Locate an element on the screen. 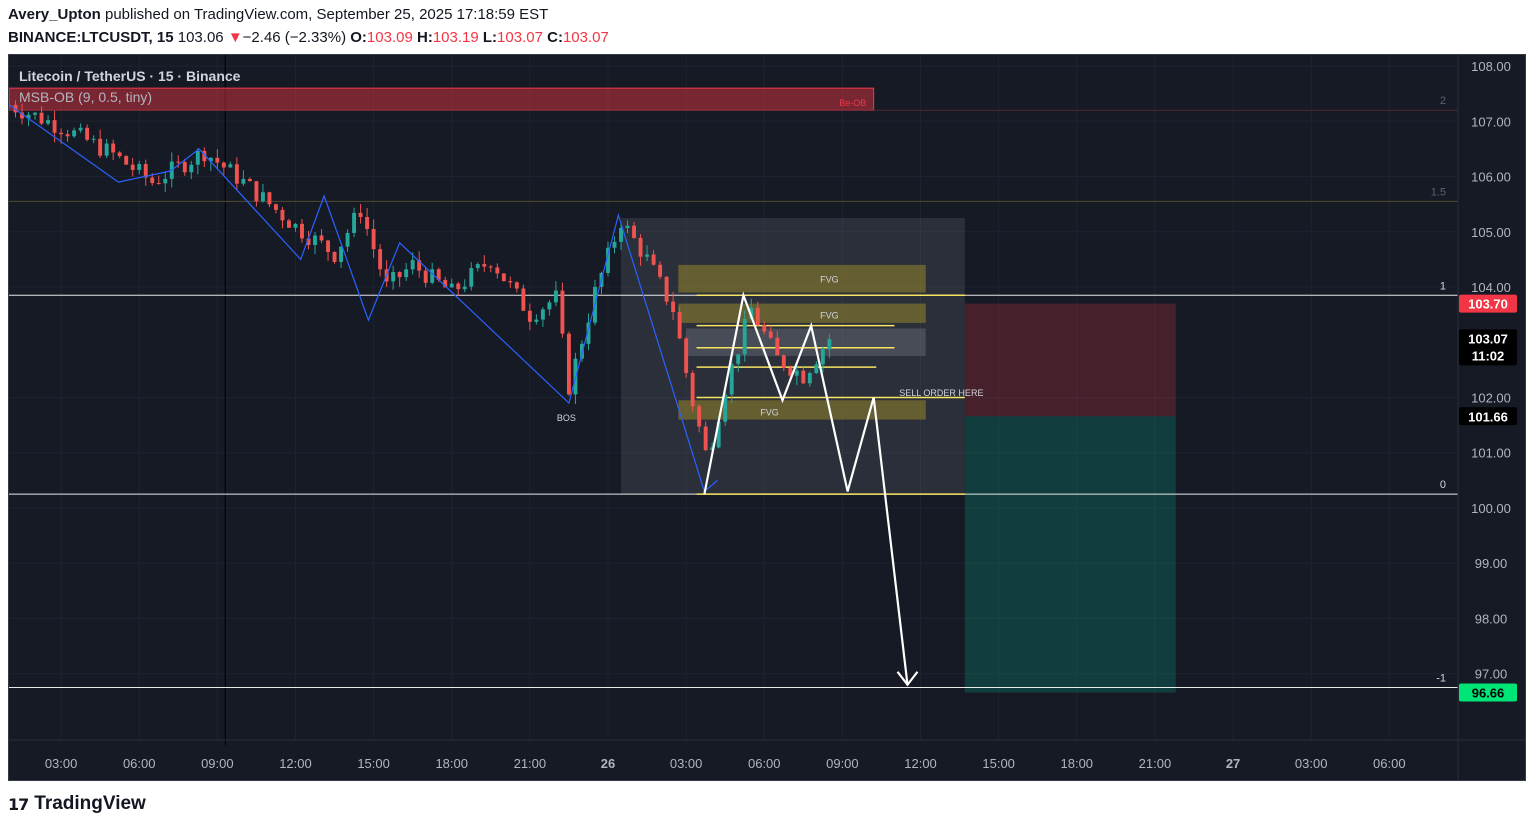 The image size is (1533, 828). legend-title: Litecoin / TetherUS · 15 · Binance is located at coordinates (130, 76).